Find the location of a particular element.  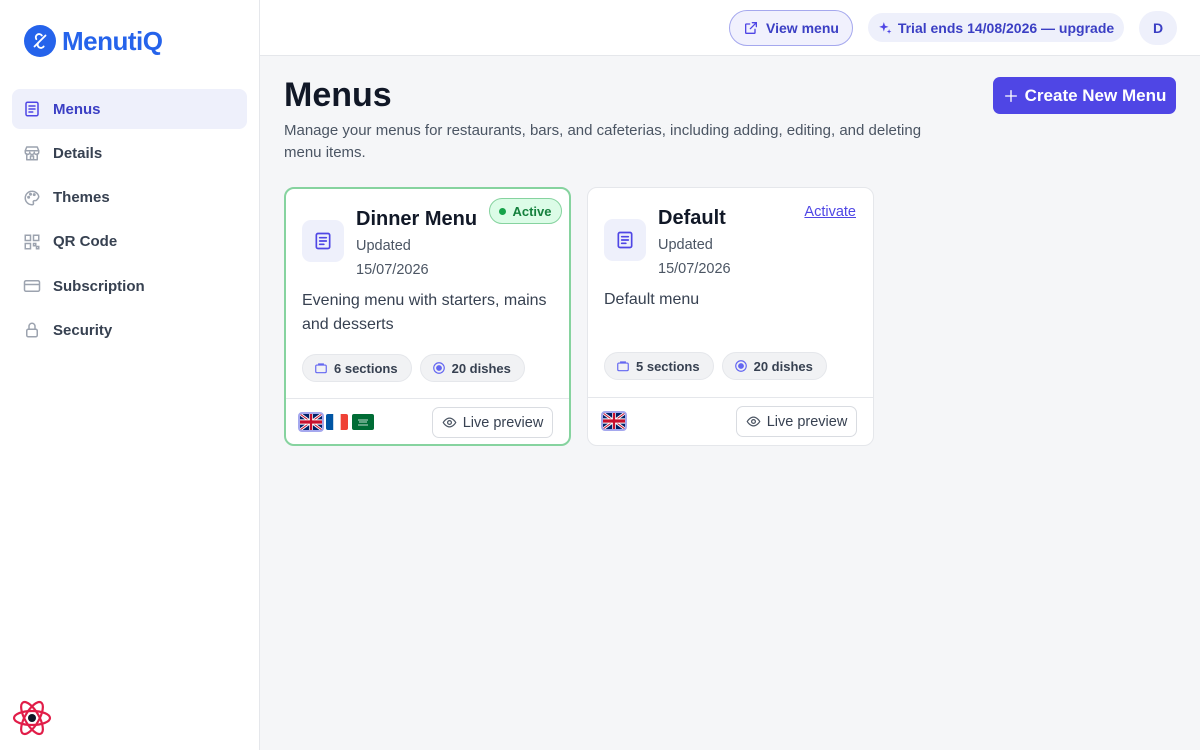

menu-description: Default menu is located at coordinates (652, 299).